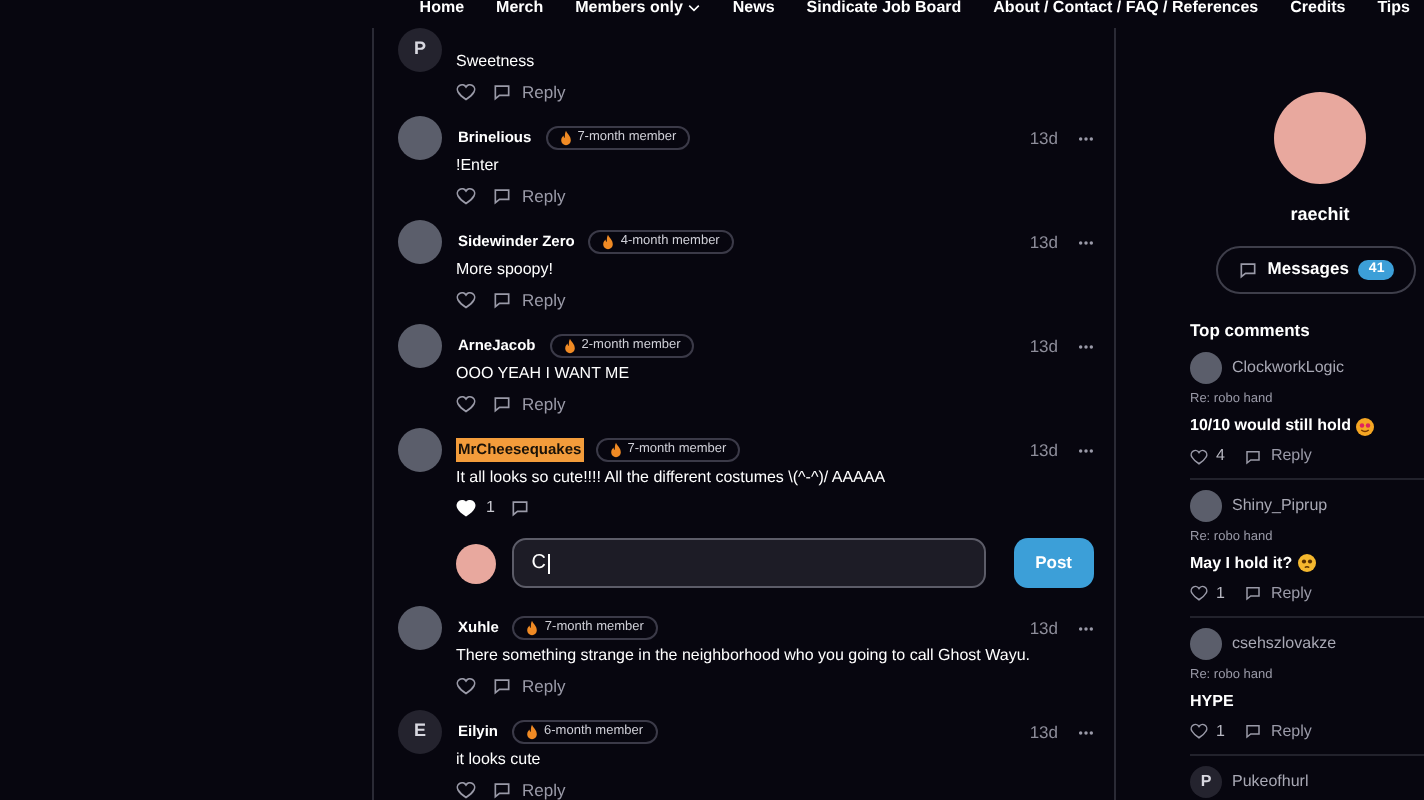 The image size is (1424, 800). What do you see at coordinates (748, 563) in the screenshot?
I see `reply-input-field: C` at bounding box center [748, 563].